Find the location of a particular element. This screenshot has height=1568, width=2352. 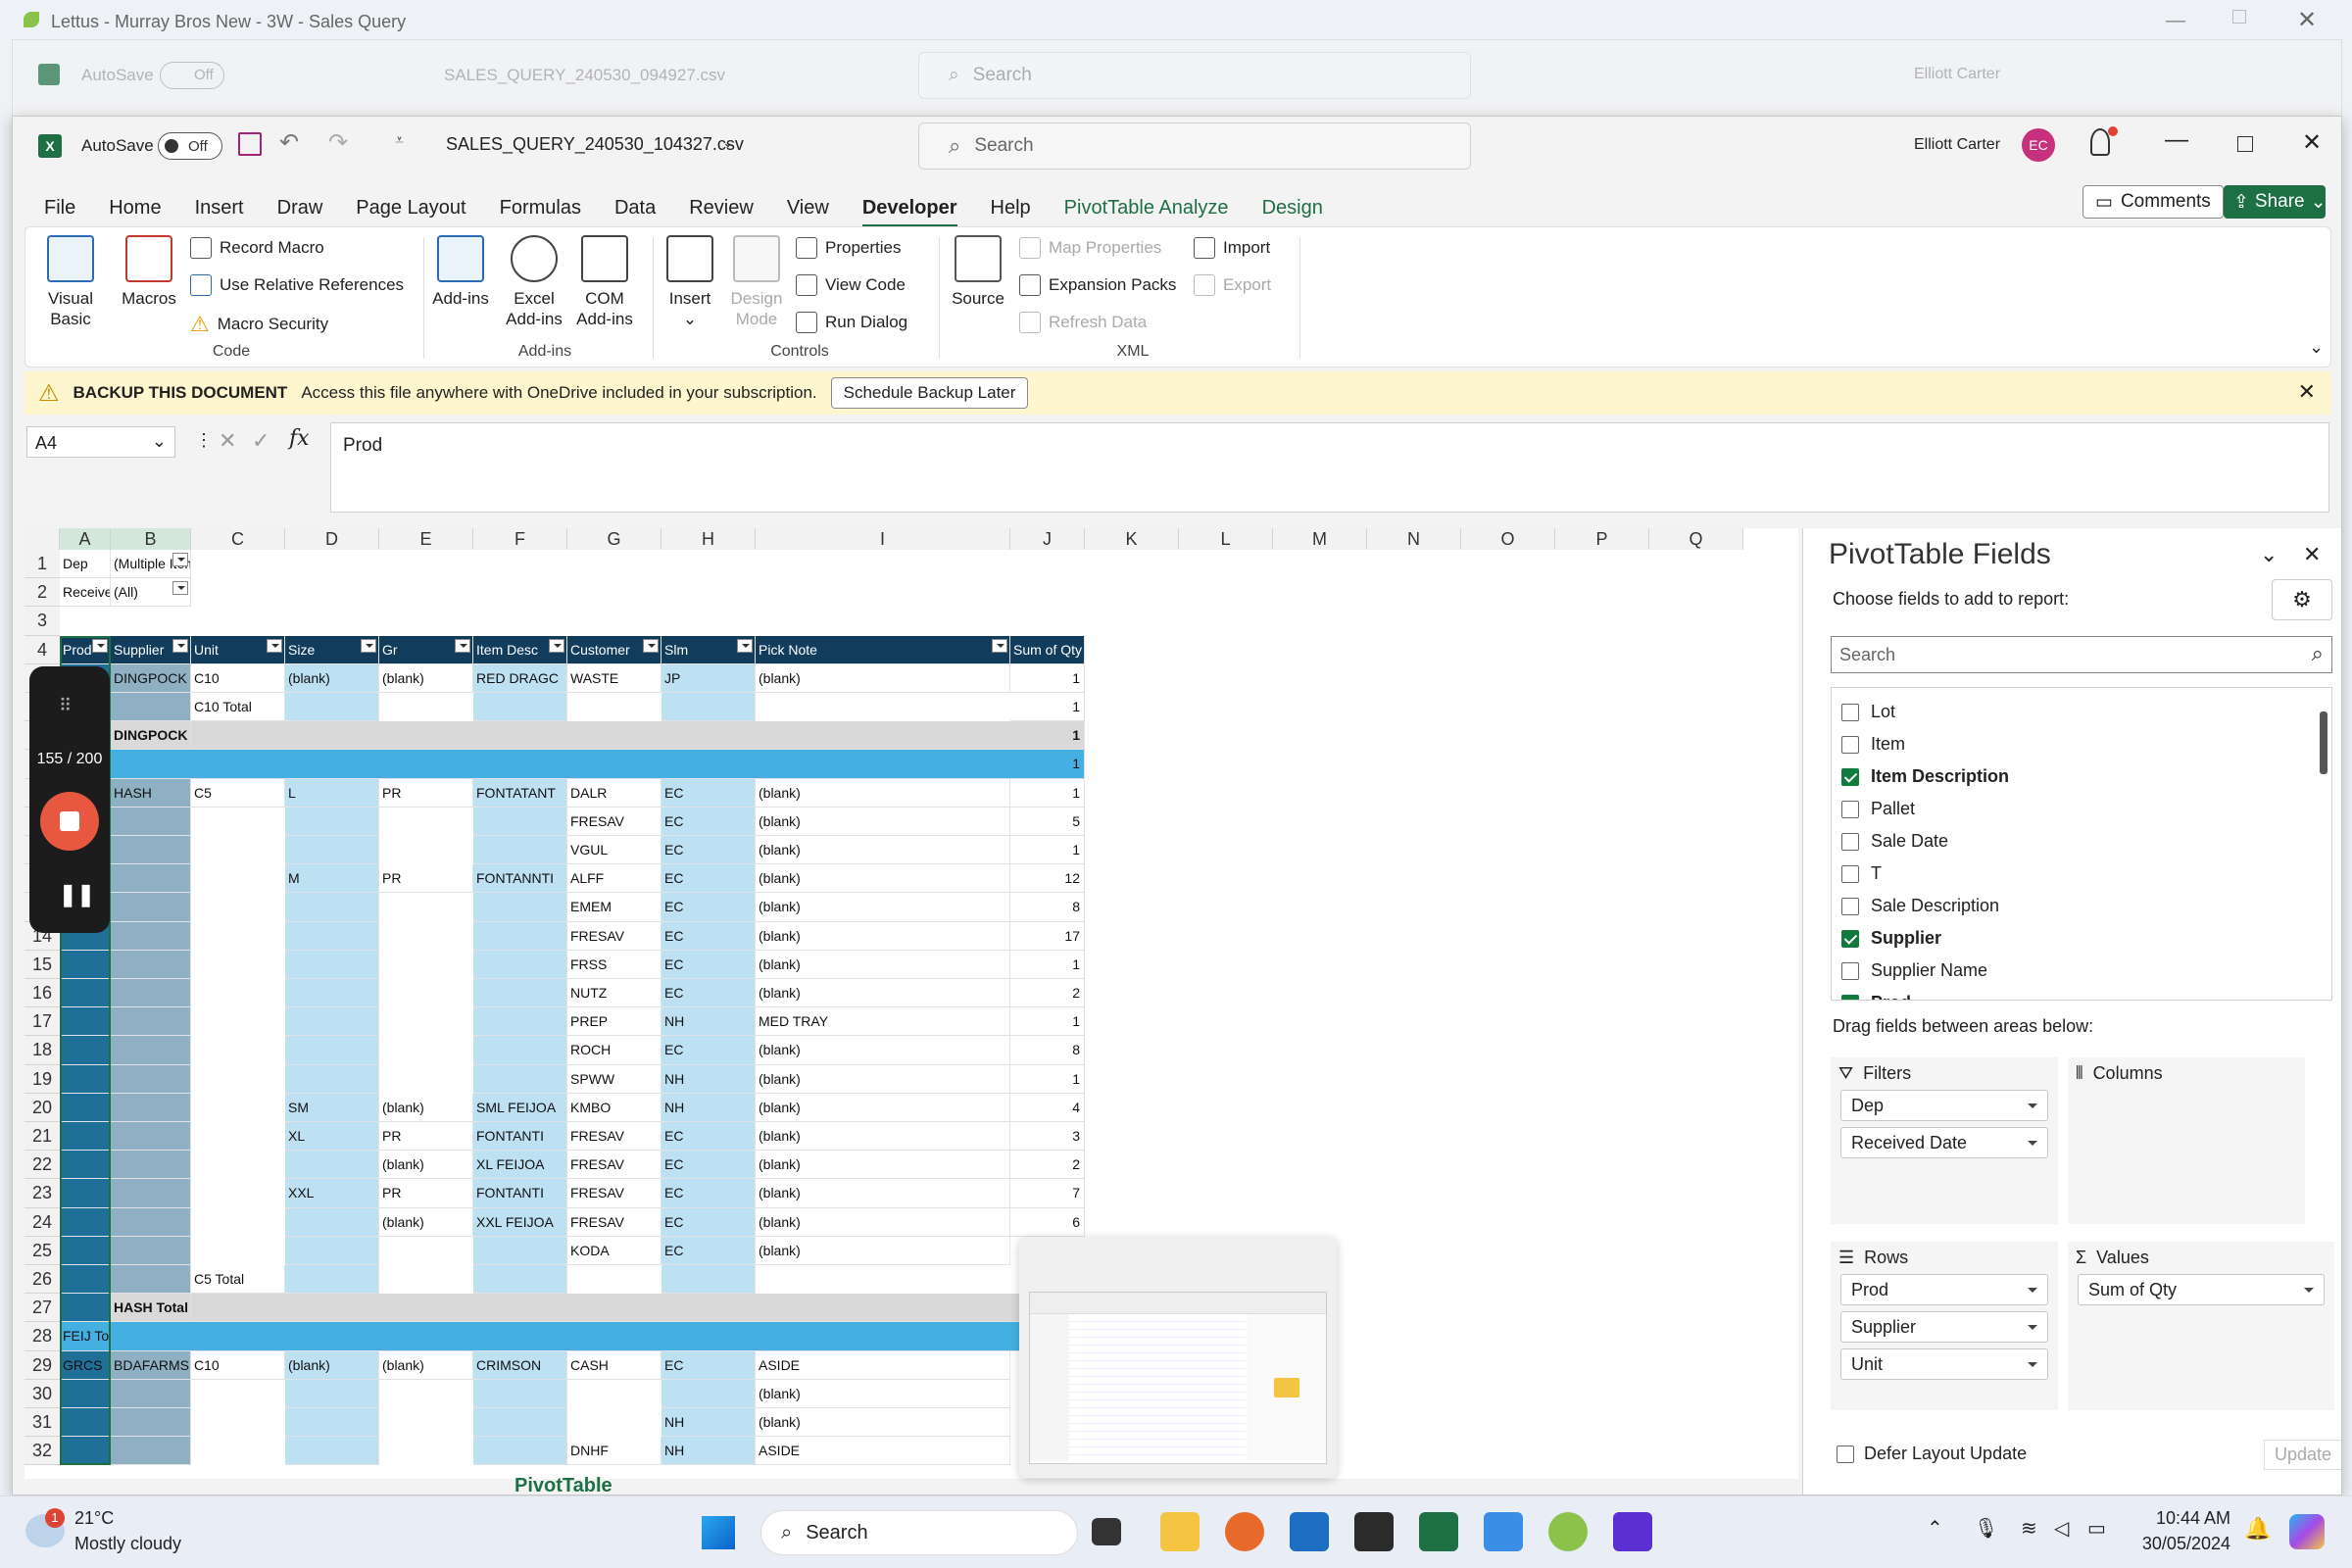

columns-area: ⫴ Columns is located at coordinates (2186, 1140).